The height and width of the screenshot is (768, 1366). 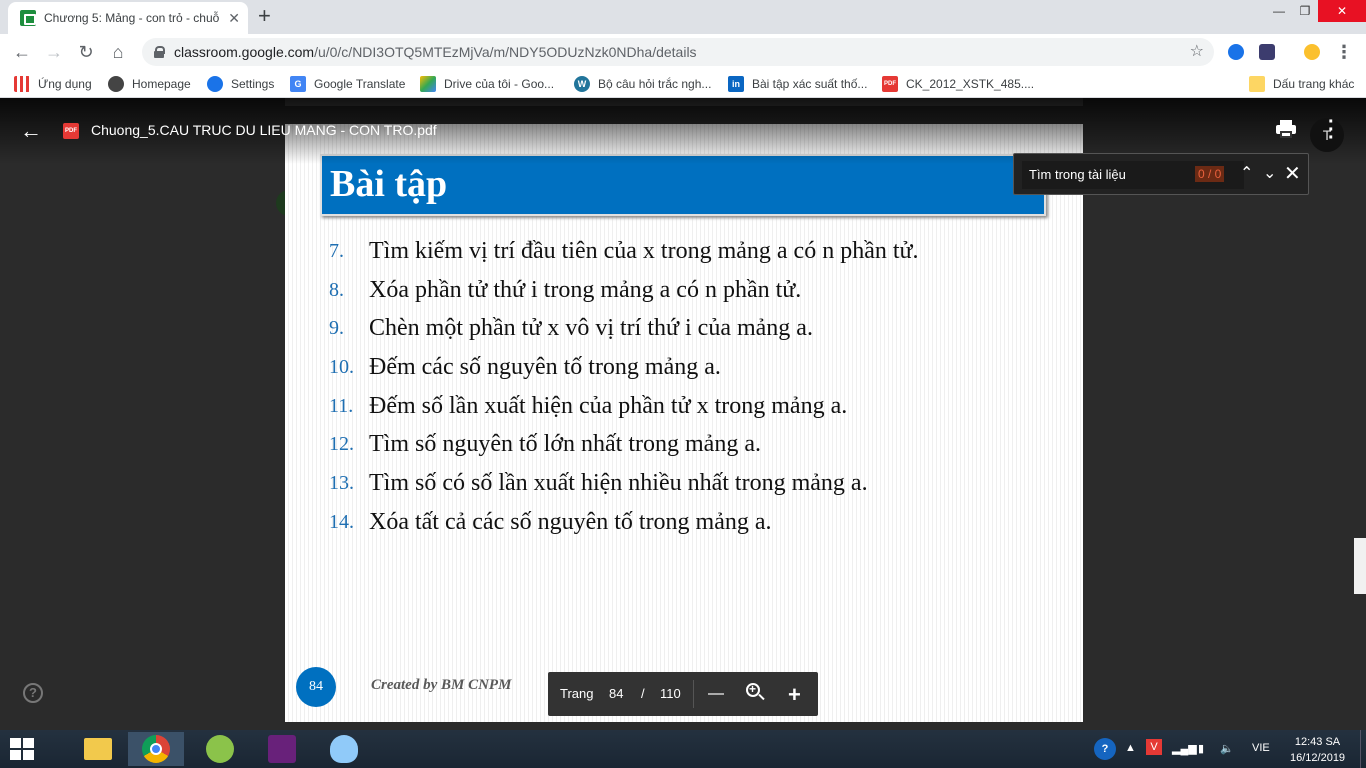 What do you see at coordinates (1327, 135) in the screenshot?
I see `avatar: T` at bounding box center [1327, 135].